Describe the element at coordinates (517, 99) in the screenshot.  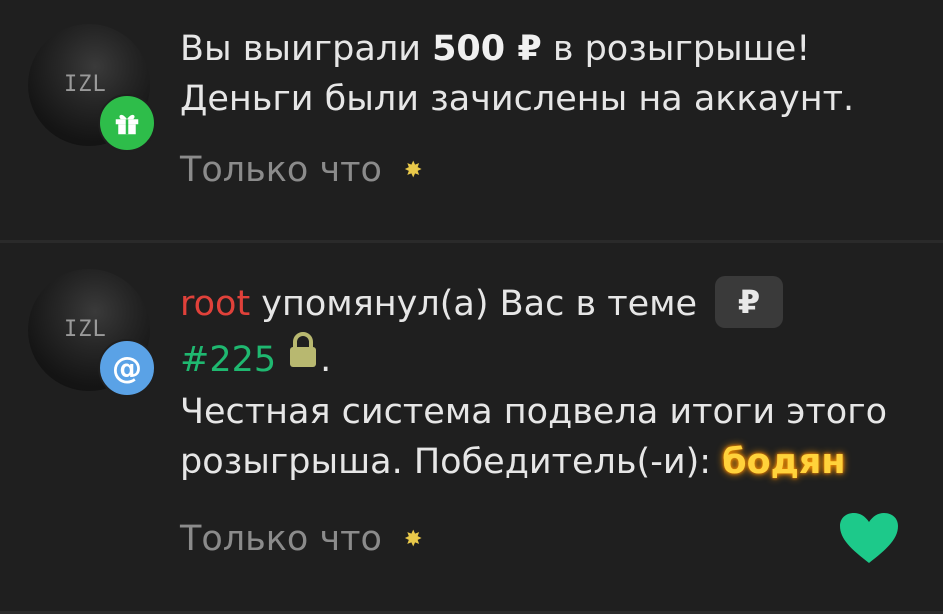
I see `message-text: Деньги были зачислены на аккаунт.` at that location.